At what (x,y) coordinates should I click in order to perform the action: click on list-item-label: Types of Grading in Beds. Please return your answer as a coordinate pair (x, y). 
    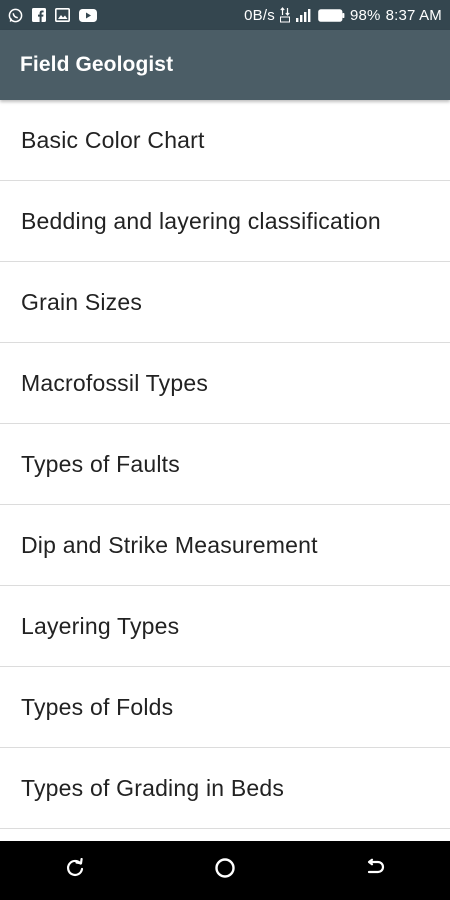
    Looking at the image, I should click on (153, 787).